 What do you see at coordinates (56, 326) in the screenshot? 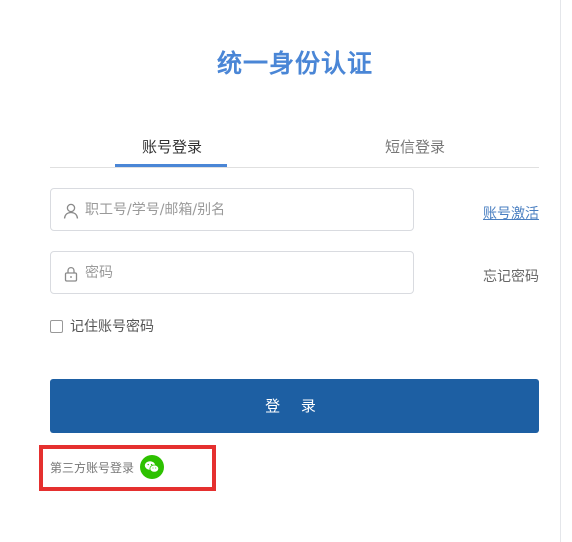
I see `remember-checkbox` at bounding box center [56, 326].